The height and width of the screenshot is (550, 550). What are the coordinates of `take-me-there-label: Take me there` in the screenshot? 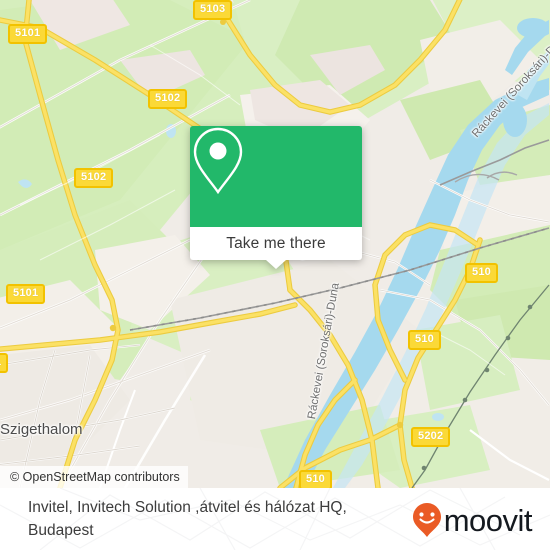 It's located at (276, 243).